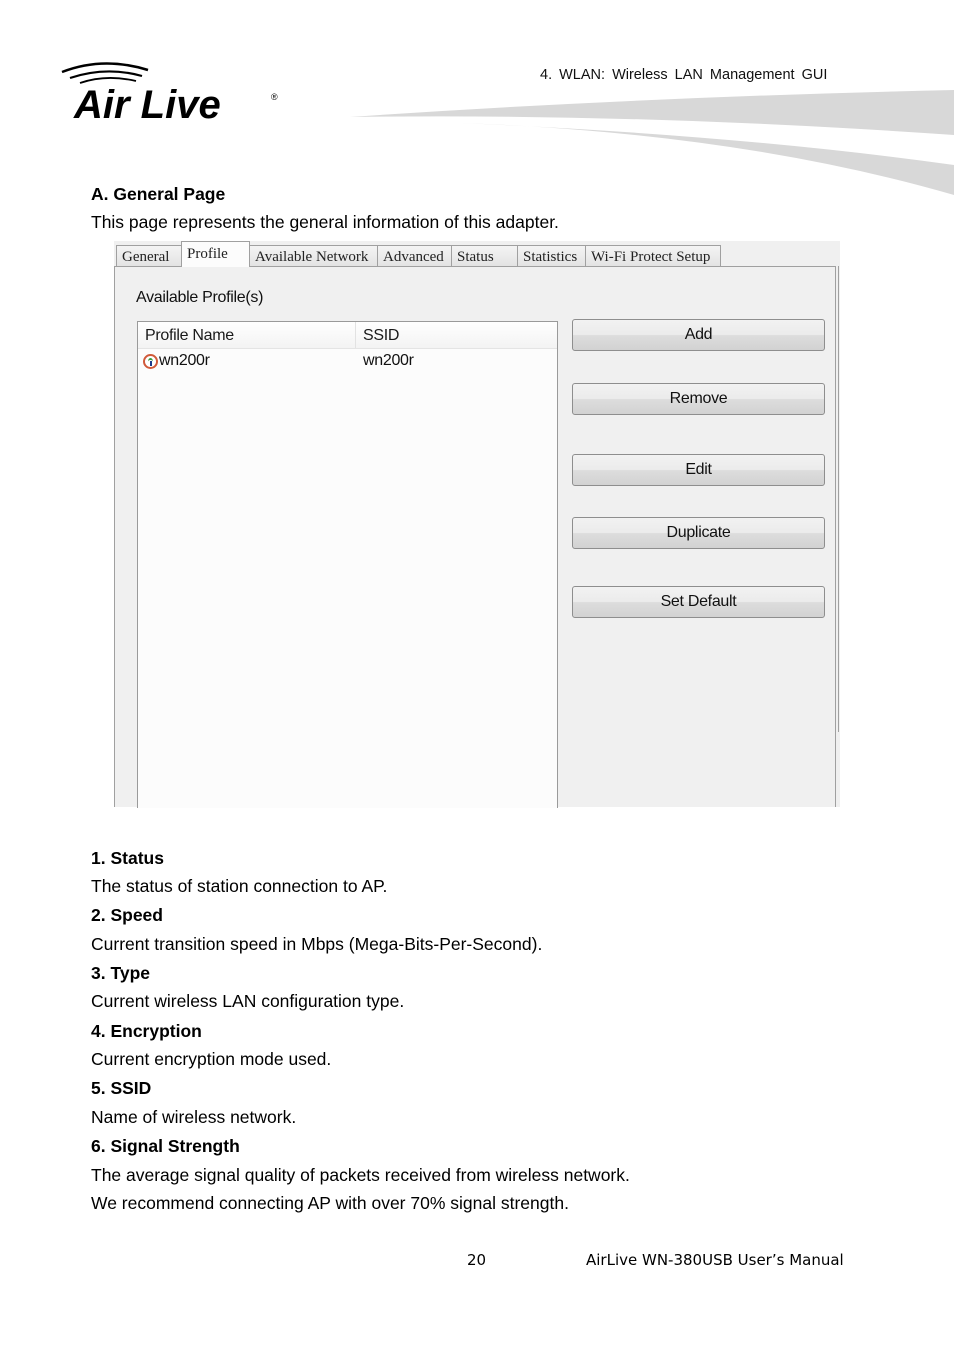 The width and height of the screenshot is (954, 1350). What do you see at coordinates (200, 297) in the screenshot?
I see `available-profiles-label: Available Profile(s)` at bounding box center [200, 297].